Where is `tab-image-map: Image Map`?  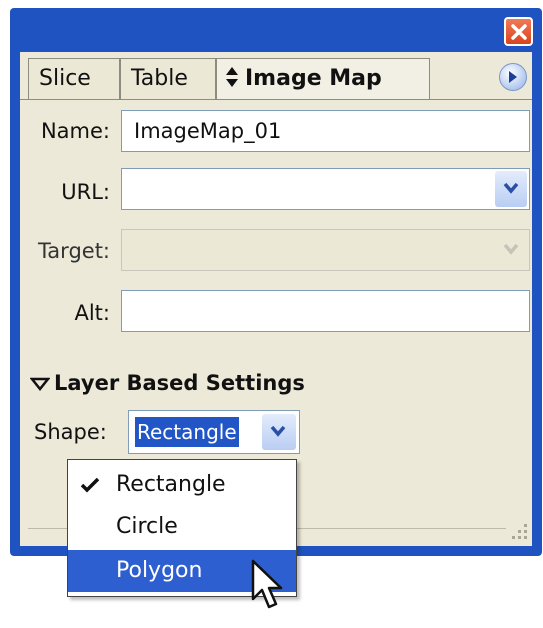 tab-image-map: Image Map is located at coordinates (323, 79).